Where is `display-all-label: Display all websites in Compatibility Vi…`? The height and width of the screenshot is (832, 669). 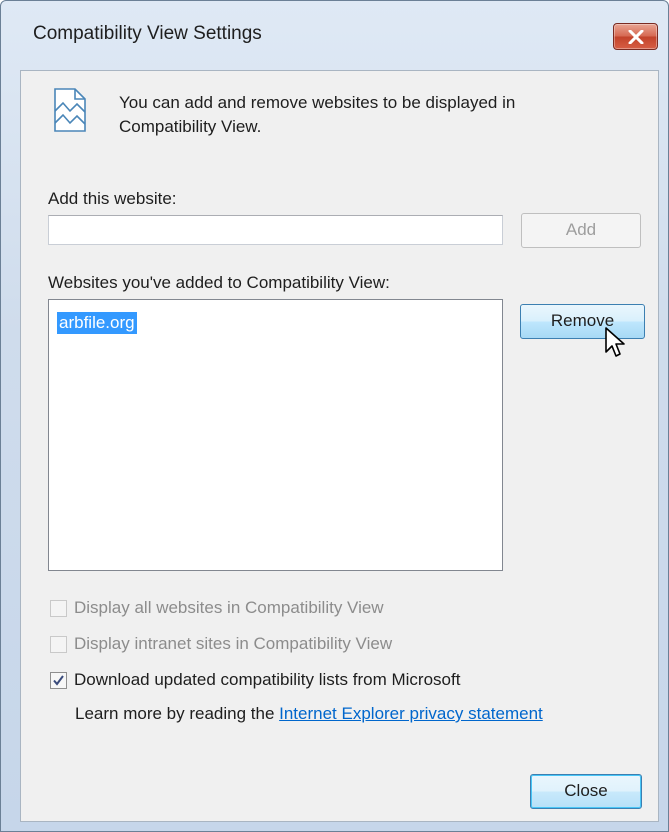 display-all-label: Display all websites in Compatibility Vi… is located at coordinates (229, 607).